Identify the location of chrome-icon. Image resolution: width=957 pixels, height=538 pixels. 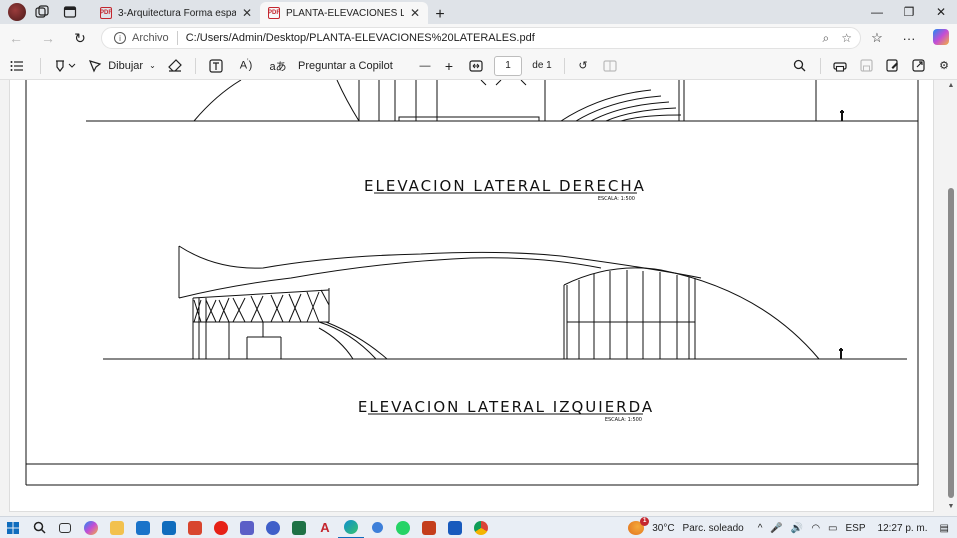
(481, 527).